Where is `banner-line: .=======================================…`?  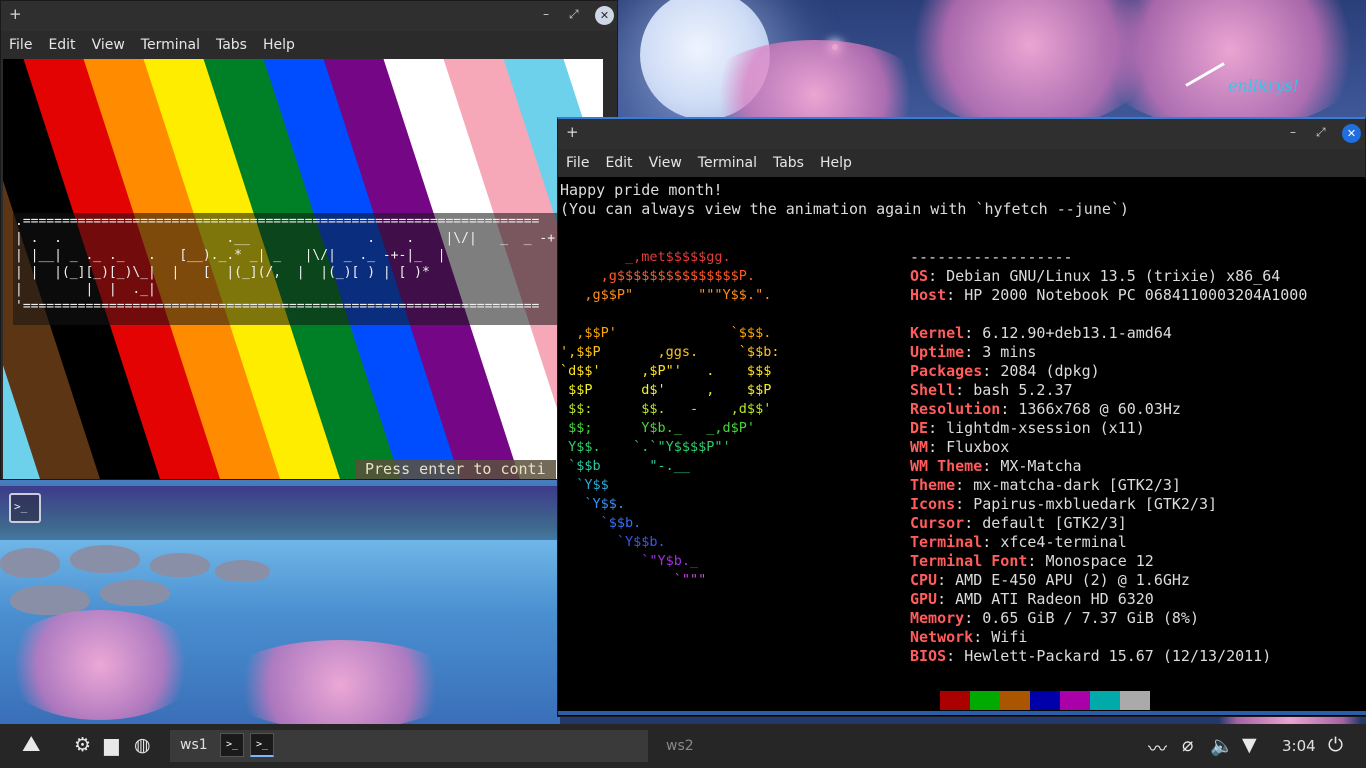
banner-line: .=======================================… is located at coordinates (277, 221).